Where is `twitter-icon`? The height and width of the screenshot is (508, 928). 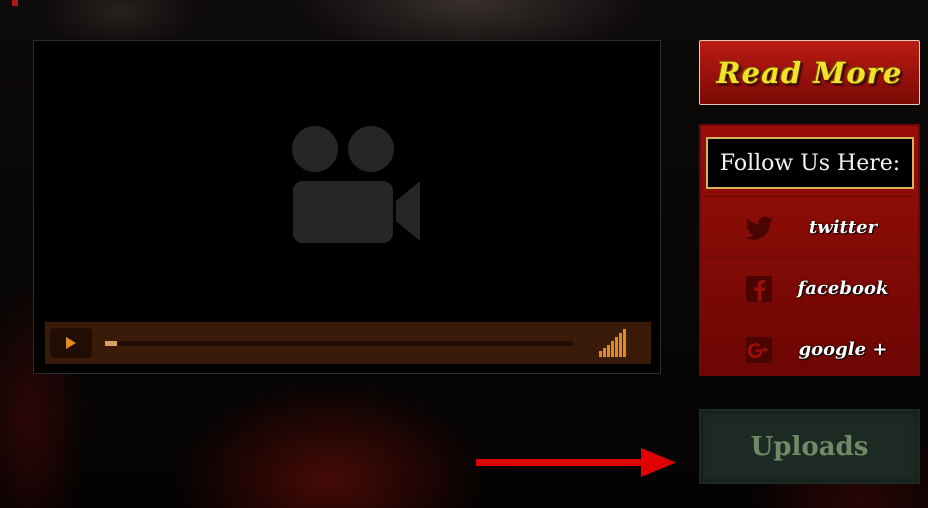 twitter-icon is located at coordinates (759, 228).